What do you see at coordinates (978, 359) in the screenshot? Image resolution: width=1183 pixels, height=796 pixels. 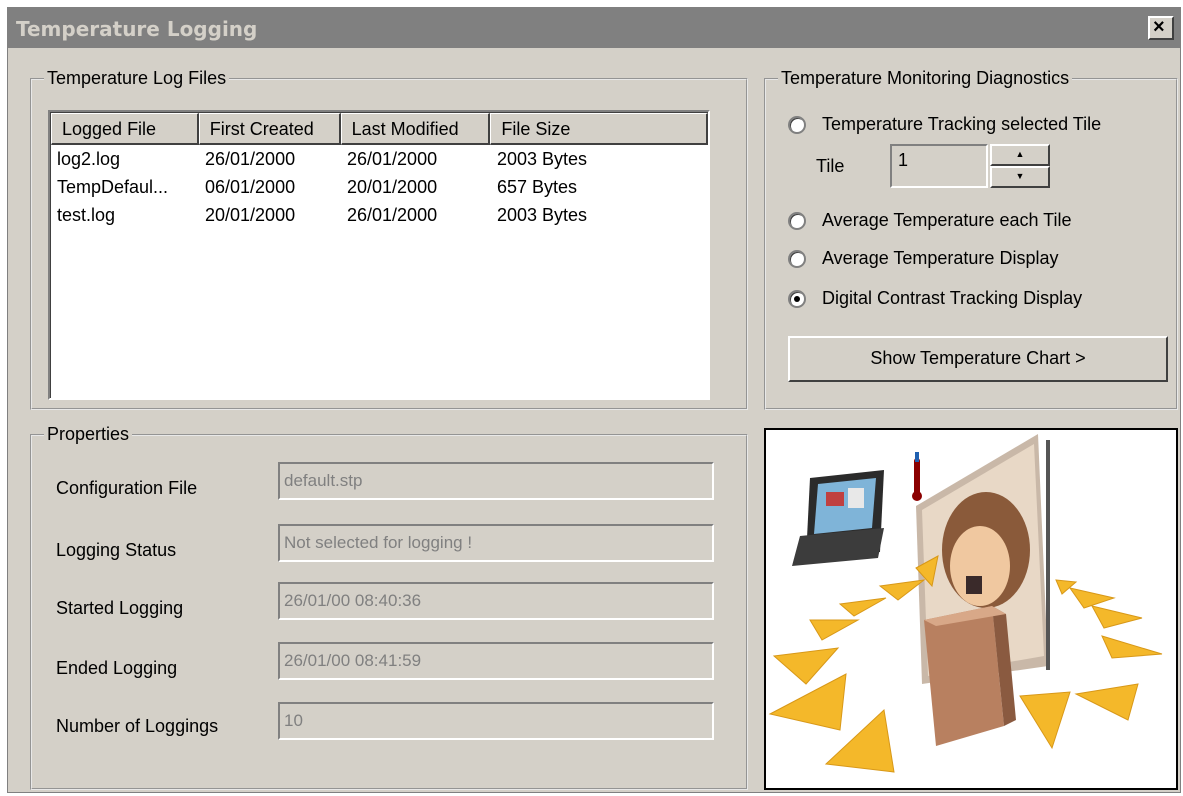 I see `show-temperature-chart-button: Show Temperature Chart >` at bounding box center [978, 359].